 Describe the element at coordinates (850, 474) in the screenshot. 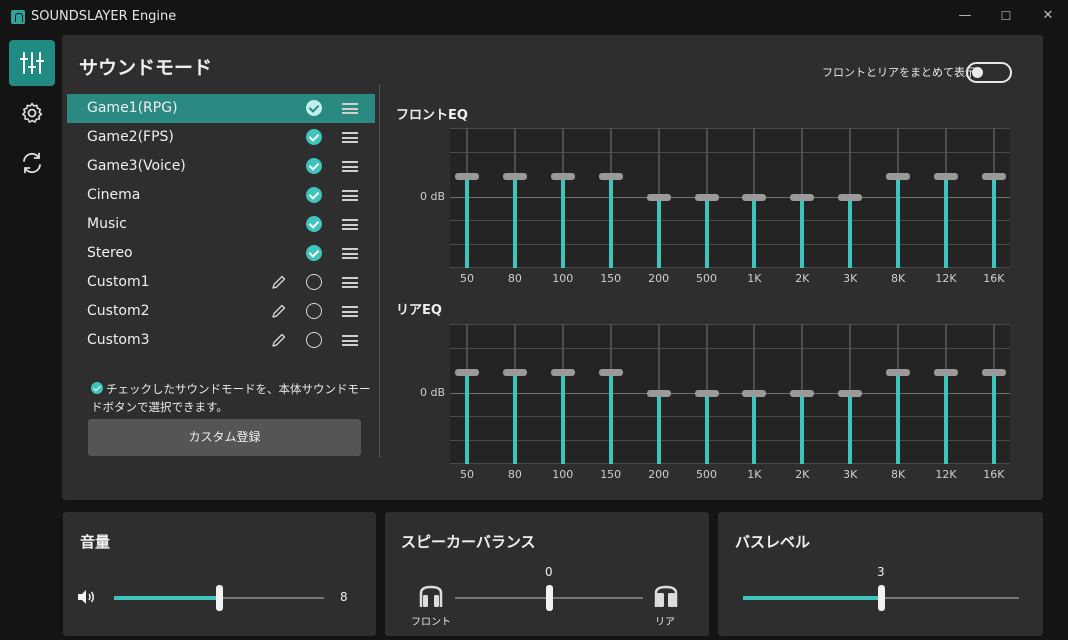

I see `eq-freq-label: 3K` at that location.